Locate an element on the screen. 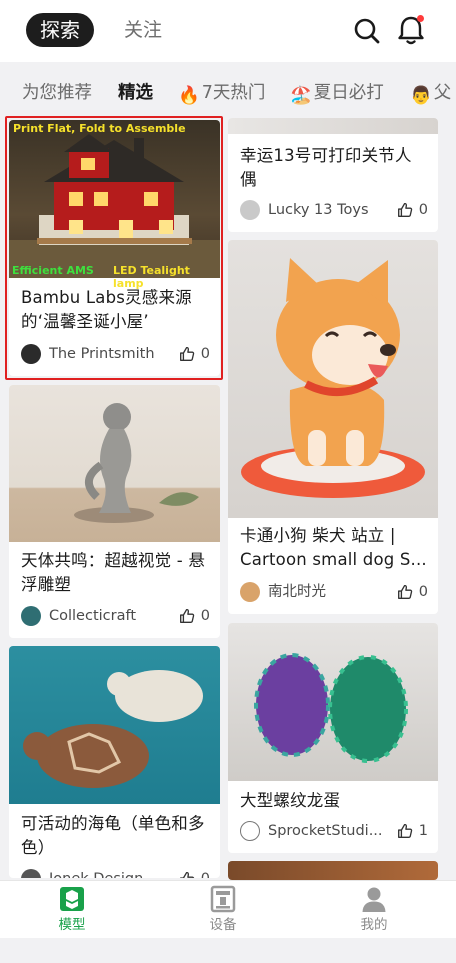  author-name: Collecticraft is located at coordinates (92, 616).